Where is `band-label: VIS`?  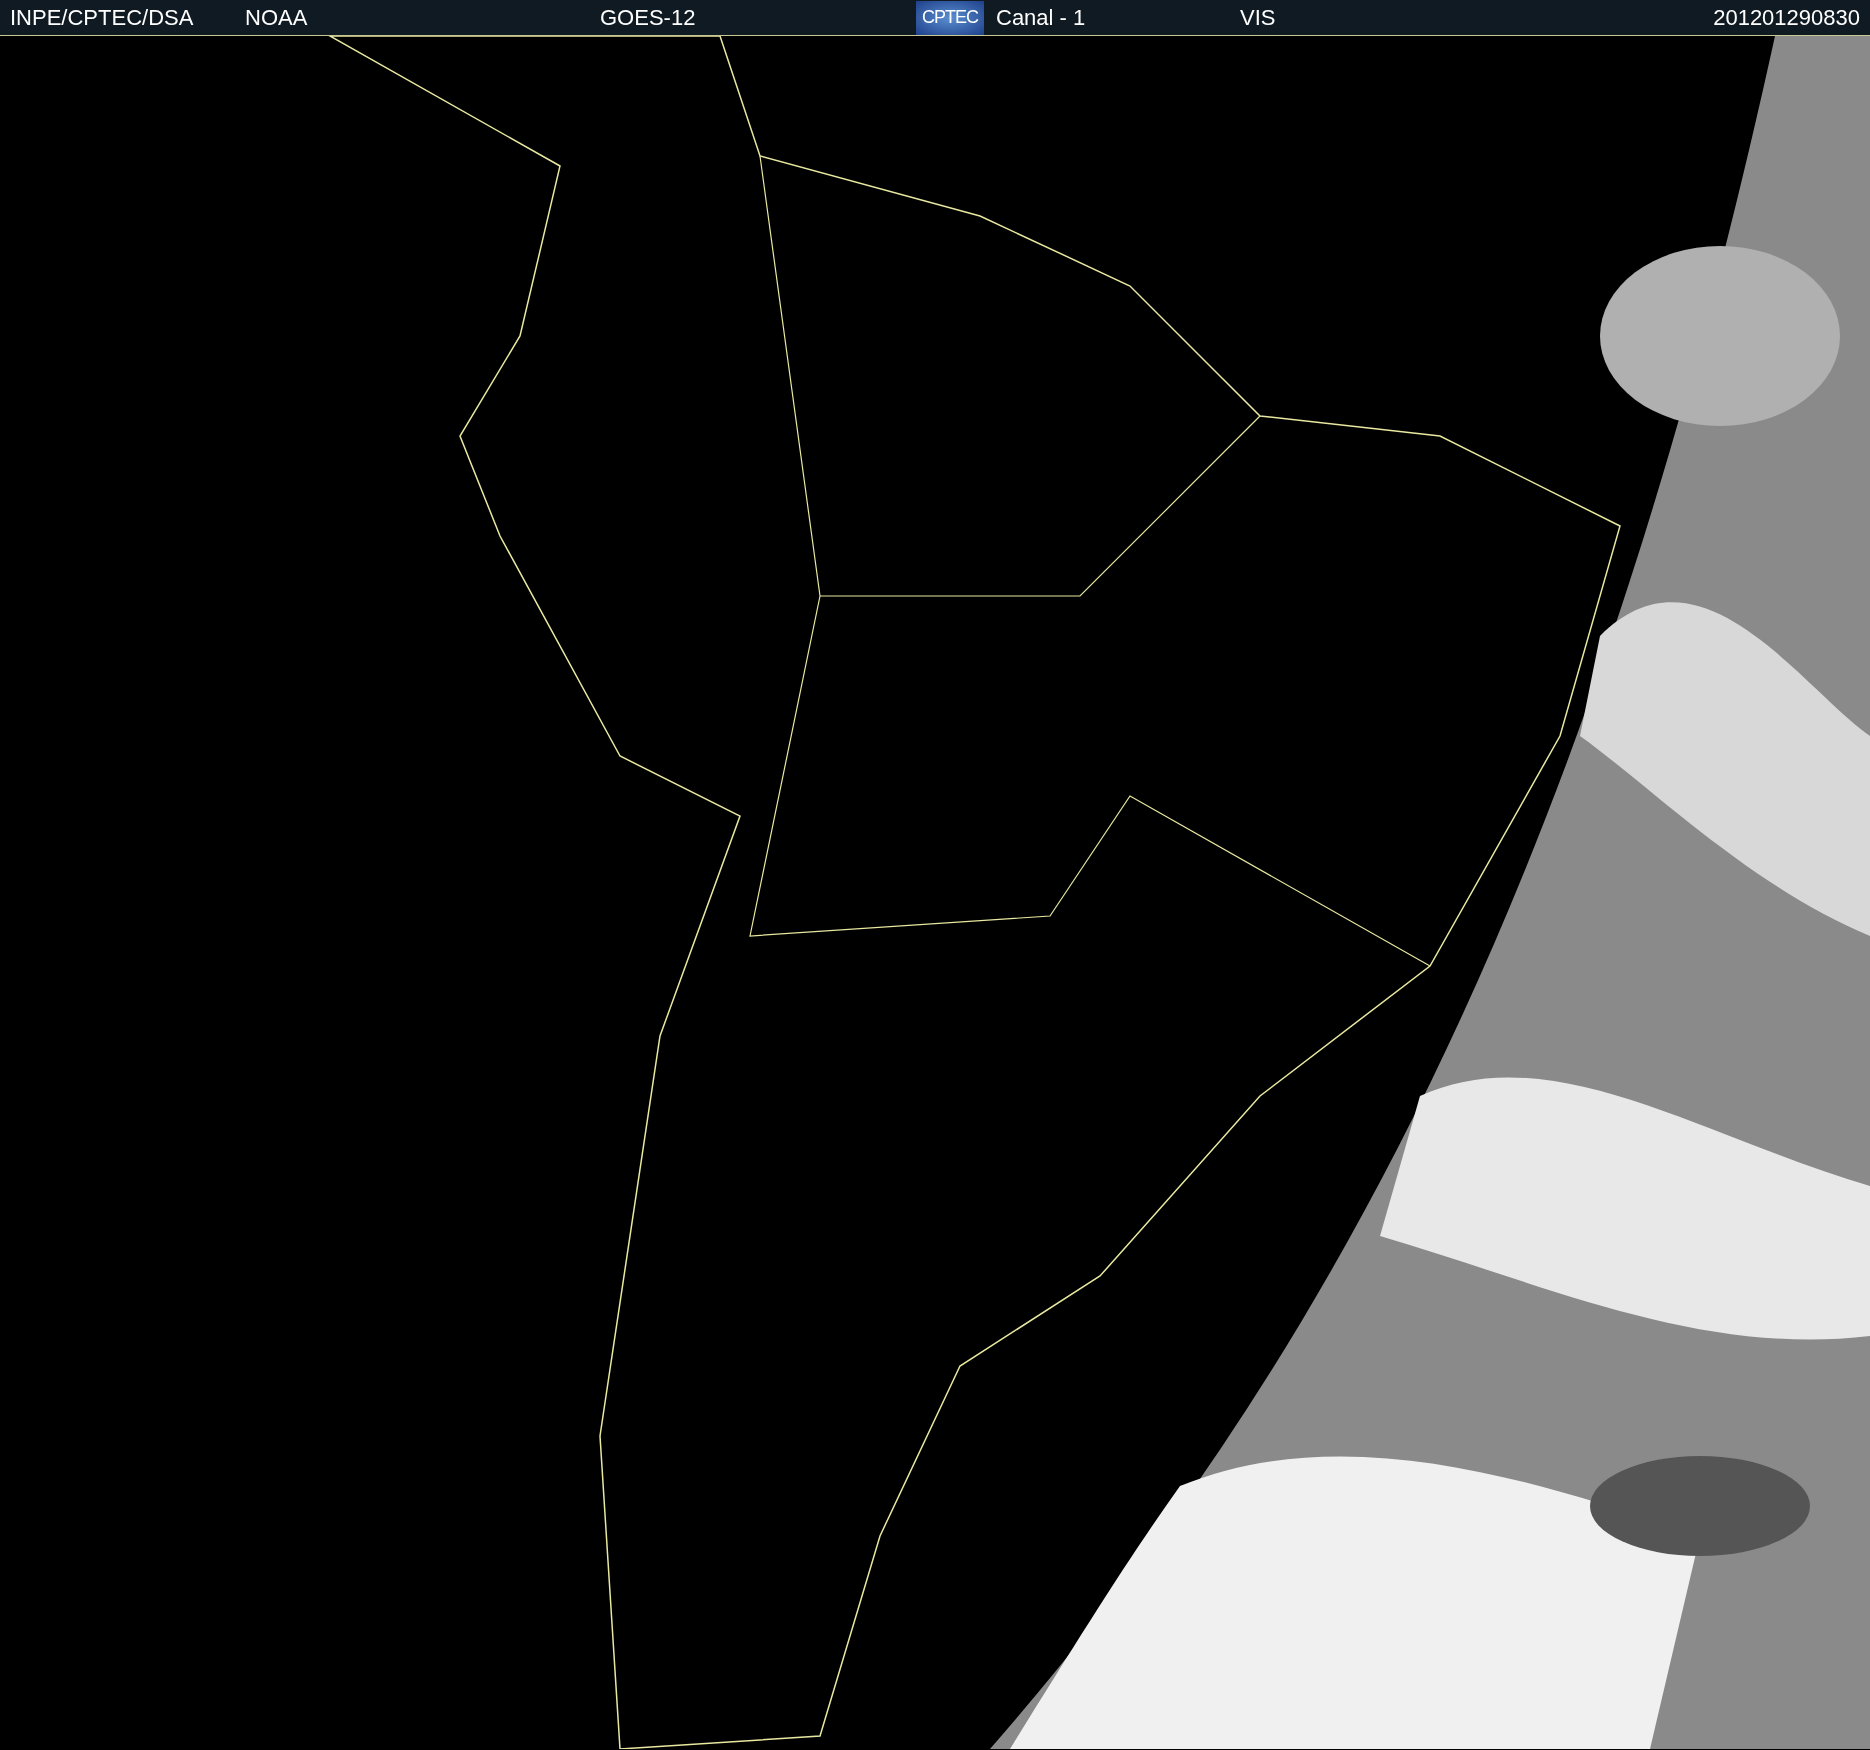
band-label: VIS is located at coordinates (1258, 17).